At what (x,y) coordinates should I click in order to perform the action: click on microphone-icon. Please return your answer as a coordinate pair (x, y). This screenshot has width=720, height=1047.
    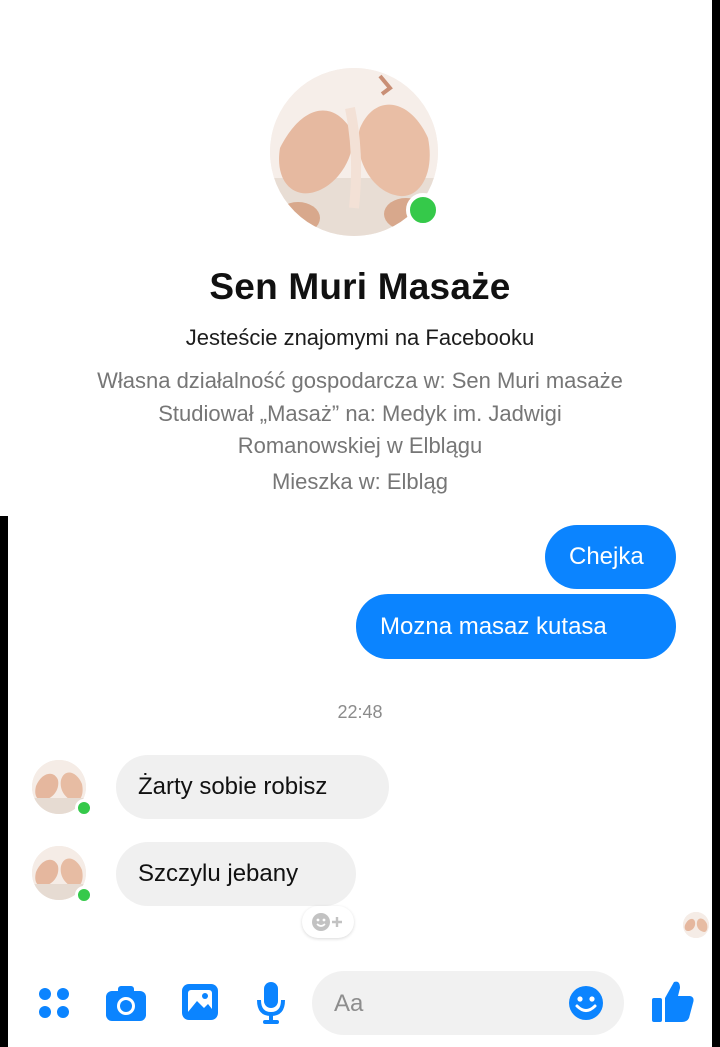
    Looking at the image, I should click on (271, 1003).